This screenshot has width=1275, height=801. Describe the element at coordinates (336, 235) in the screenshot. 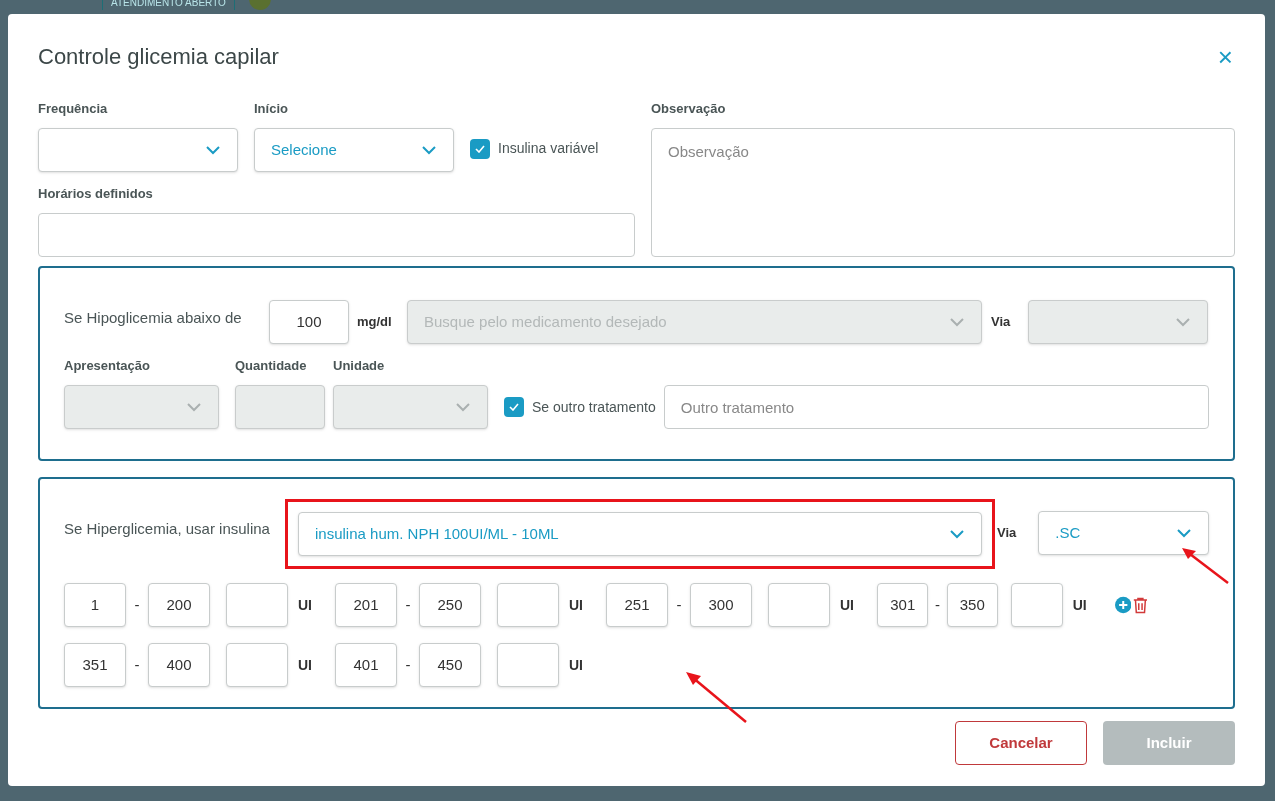

I see `schedule-field` at that location.